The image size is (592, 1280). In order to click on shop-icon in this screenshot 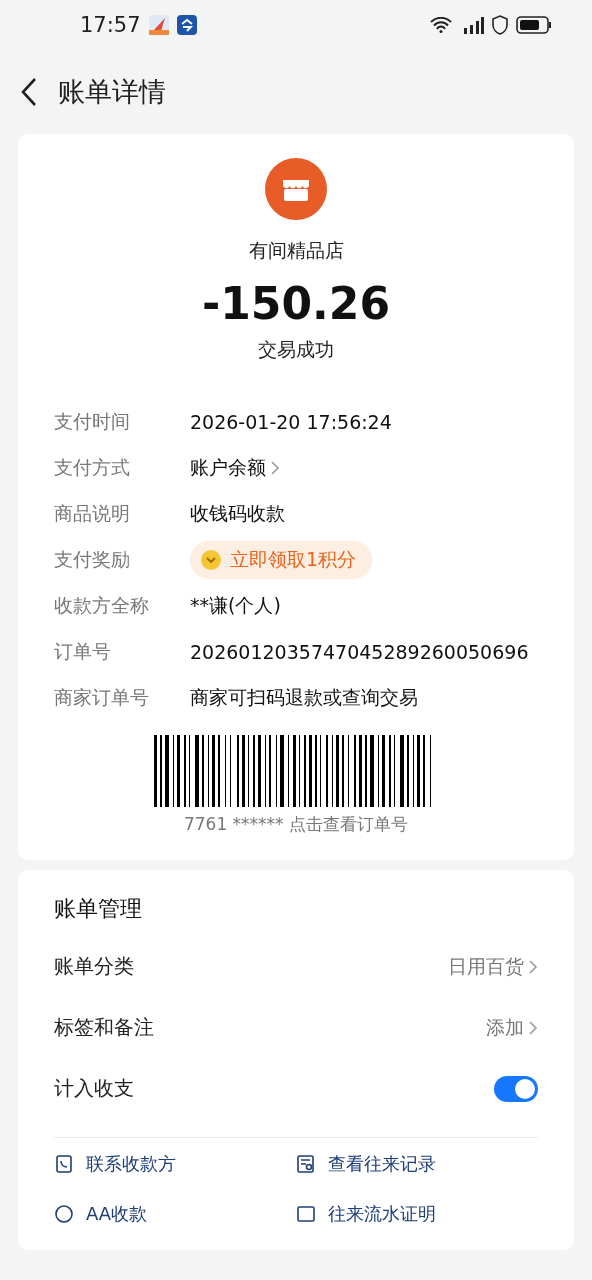, I will do `click(296, 189)`.